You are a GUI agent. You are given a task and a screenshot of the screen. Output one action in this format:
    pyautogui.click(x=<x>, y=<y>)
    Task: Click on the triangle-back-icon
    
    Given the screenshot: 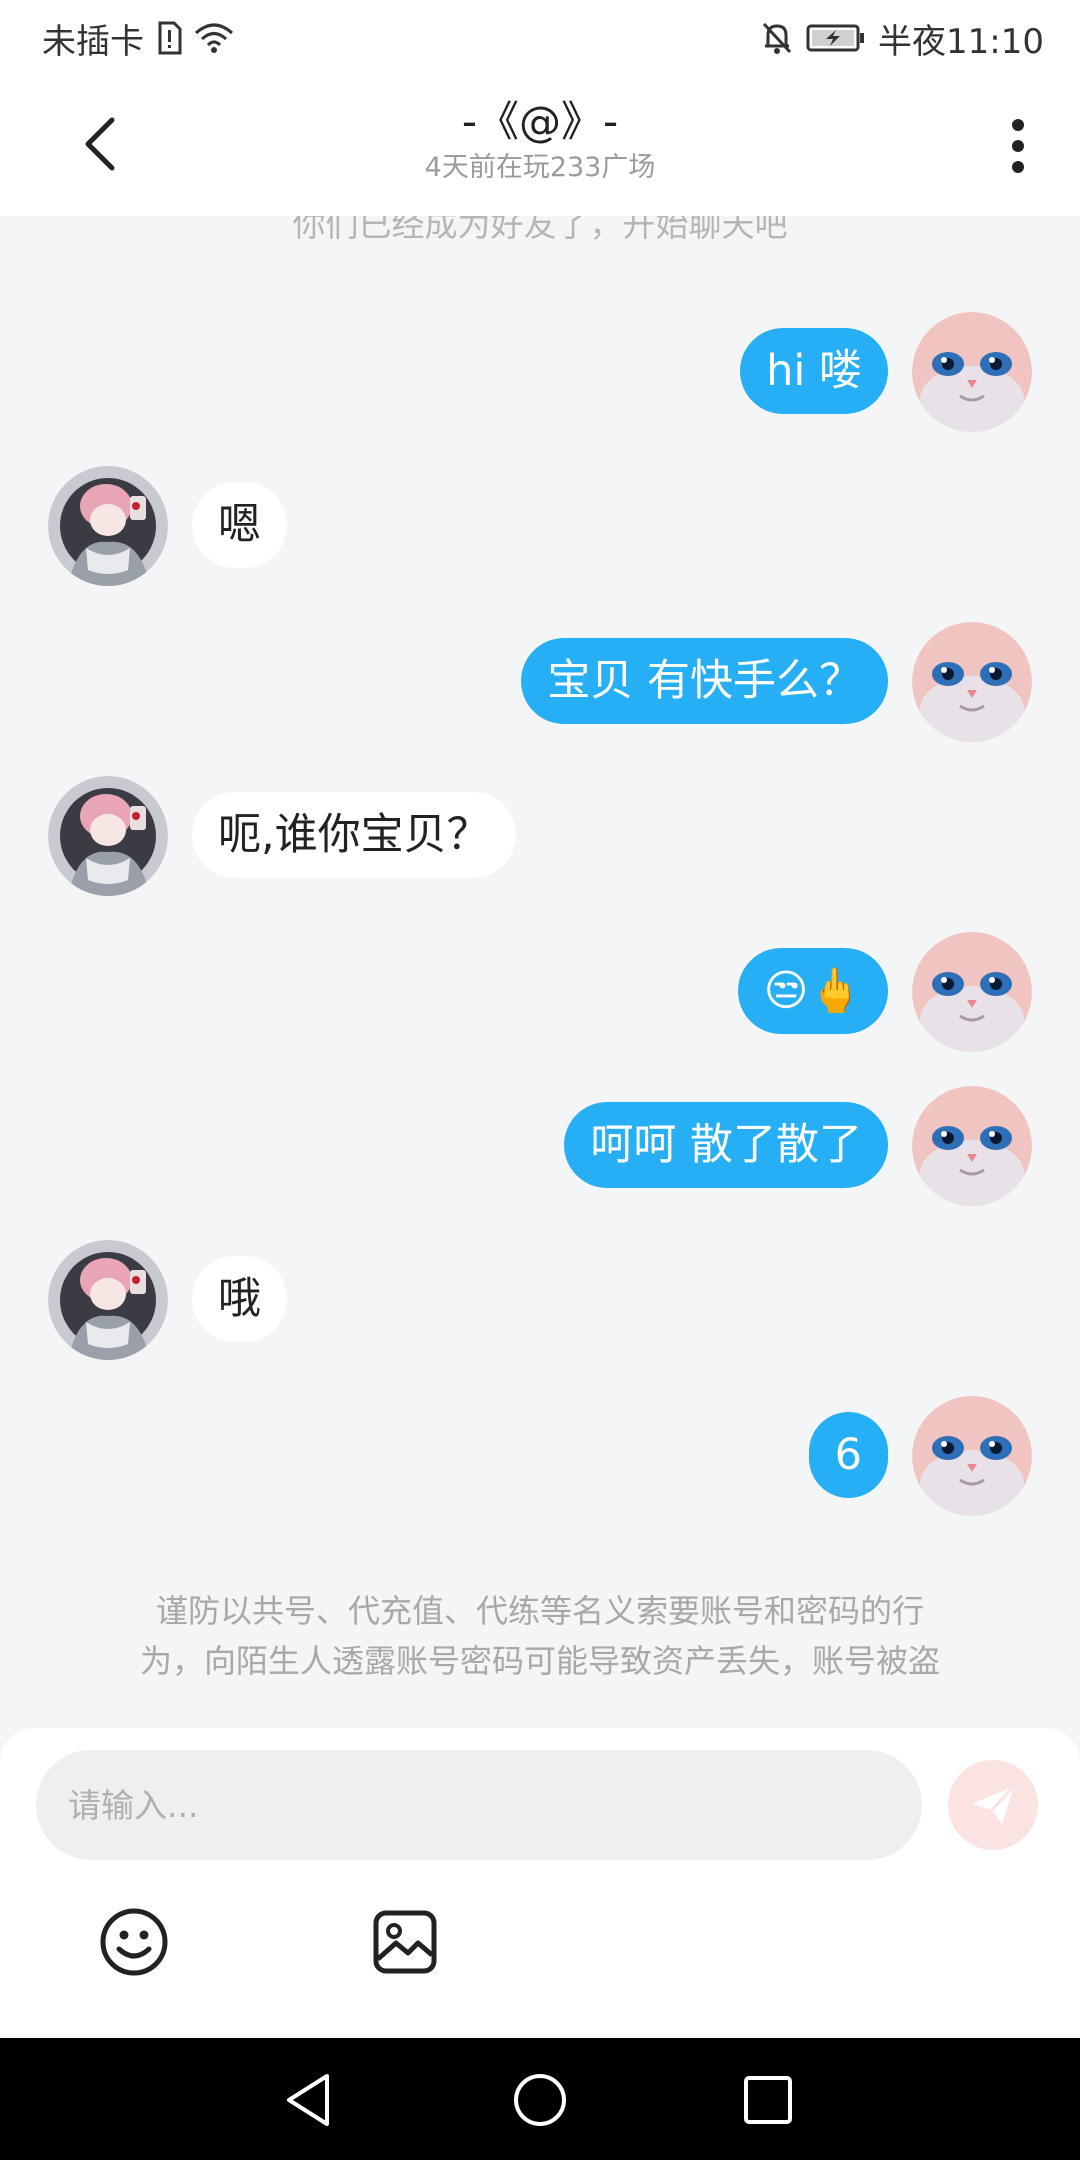 What is the action you would take?
    pyautogui.click(x=308, y=2100)
    